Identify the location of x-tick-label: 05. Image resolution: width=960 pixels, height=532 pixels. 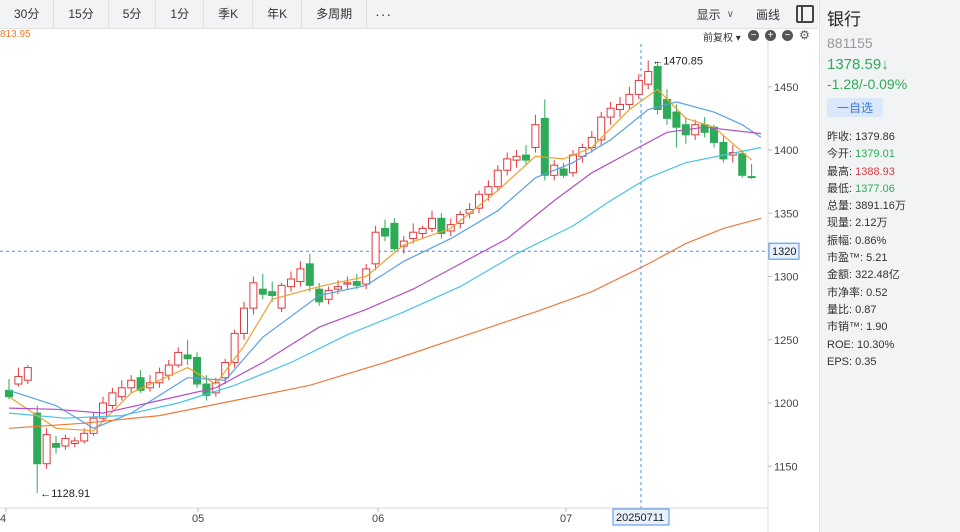
(198, 519).